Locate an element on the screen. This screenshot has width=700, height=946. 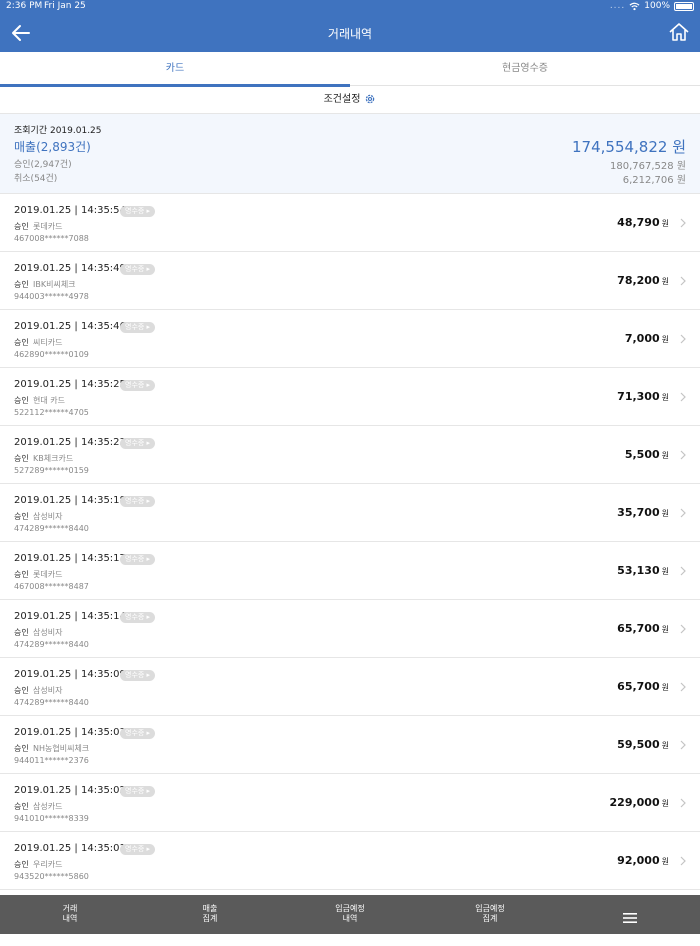
amount-value: 65,700 is located at coordinates (638, 628).